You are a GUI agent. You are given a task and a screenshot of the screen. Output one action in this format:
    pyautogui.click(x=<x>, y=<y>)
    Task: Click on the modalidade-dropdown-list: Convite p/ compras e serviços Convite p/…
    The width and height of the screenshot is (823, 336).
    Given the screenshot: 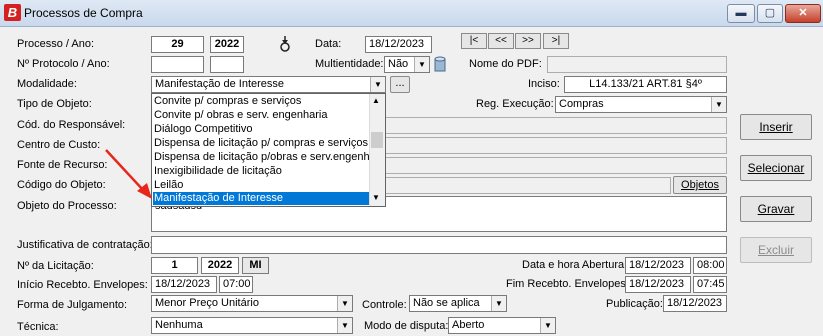 What is the action you would take?
    pyautogui.click(x=268, y=150)
    